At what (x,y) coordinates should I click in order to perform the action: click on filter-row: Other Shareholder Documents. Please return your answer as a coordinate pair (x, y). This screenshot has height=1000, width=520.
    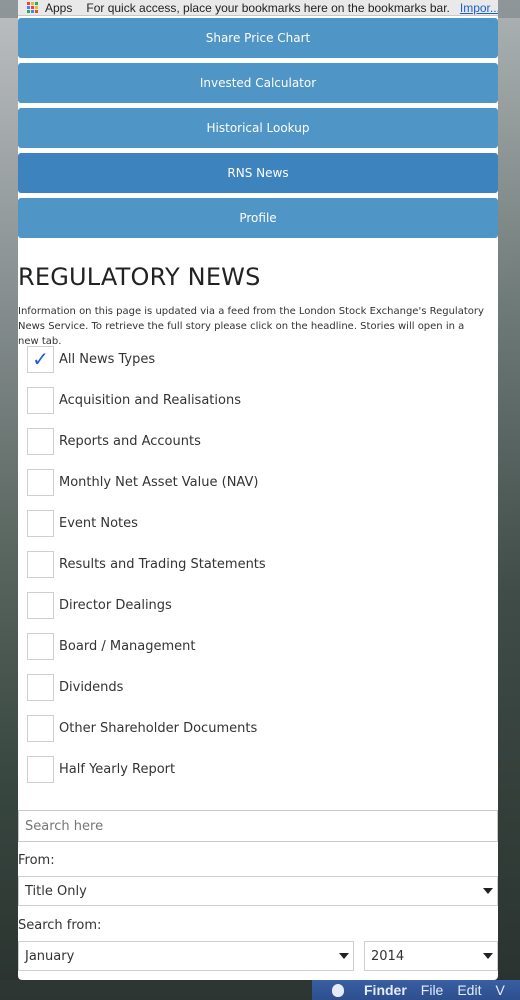
    Looking at the image, I should click on (142, 728).